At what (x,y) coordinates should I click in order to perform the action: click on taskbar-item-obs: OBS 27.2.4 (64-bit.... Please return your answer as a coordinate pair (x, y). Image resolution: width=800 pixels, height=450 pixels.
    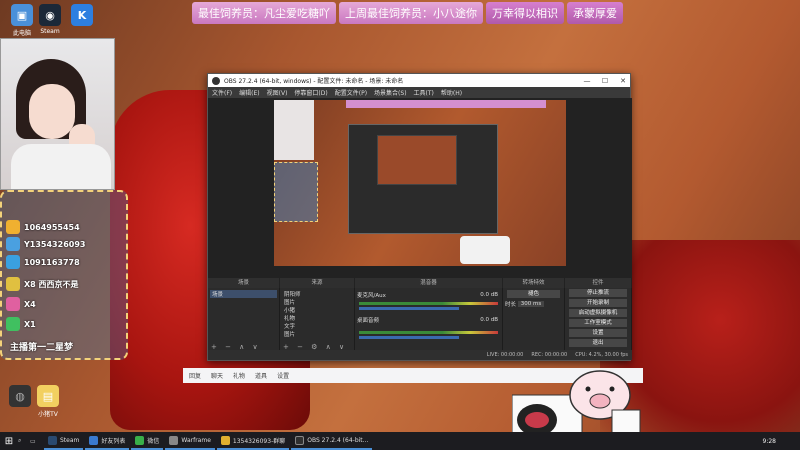
    Looking at the image, I should click on (332, 441).